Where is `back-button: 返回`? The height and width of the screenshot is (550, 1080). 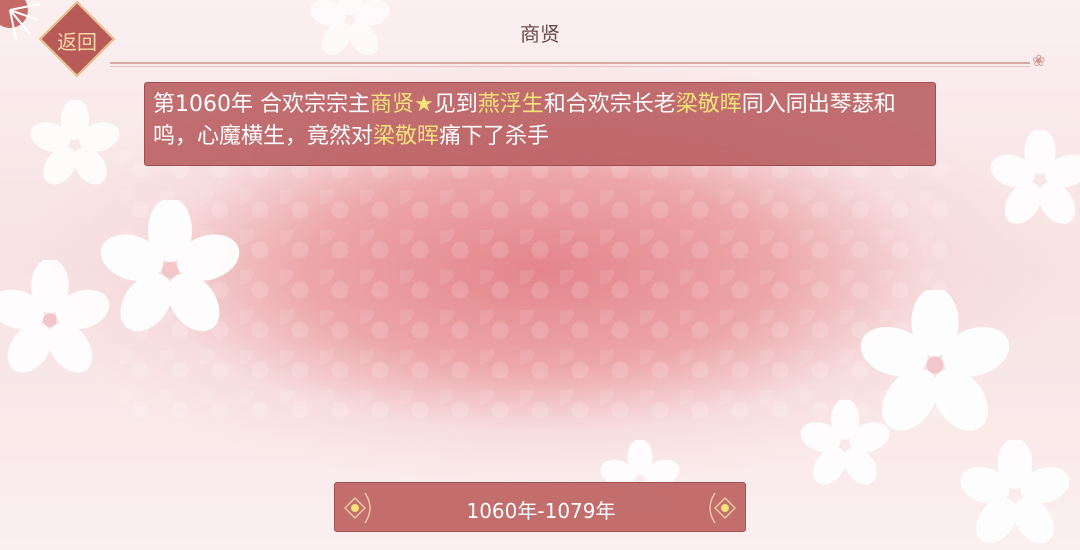 back-button: 返回 is located at coordinates (77, 39).